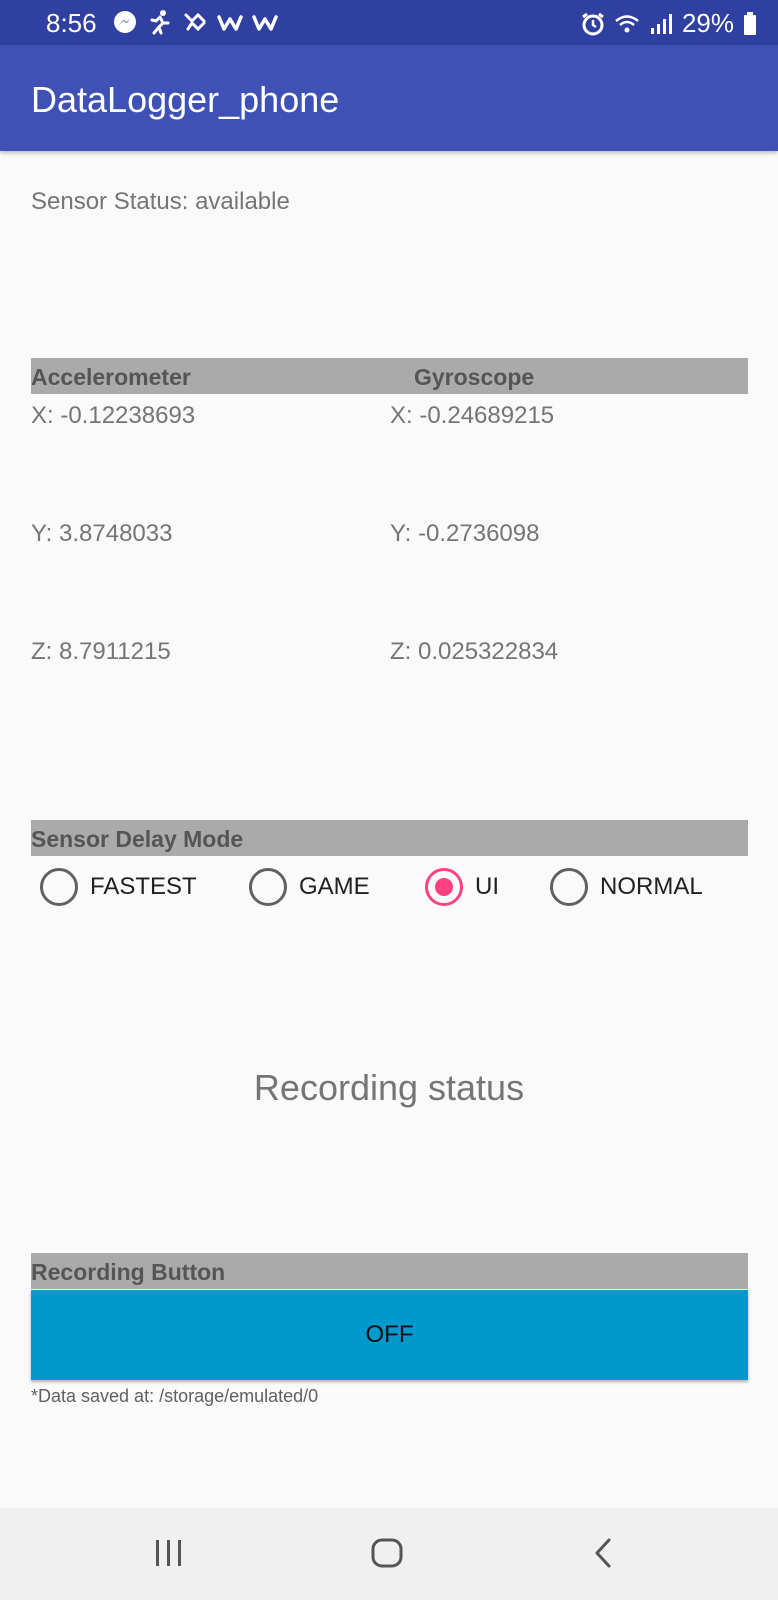 The image size is (778, 1600). Describe the element at coordinates (101, 651) in the screenshot. I see `accel-z-value: Z: 8.7911215` at that location.